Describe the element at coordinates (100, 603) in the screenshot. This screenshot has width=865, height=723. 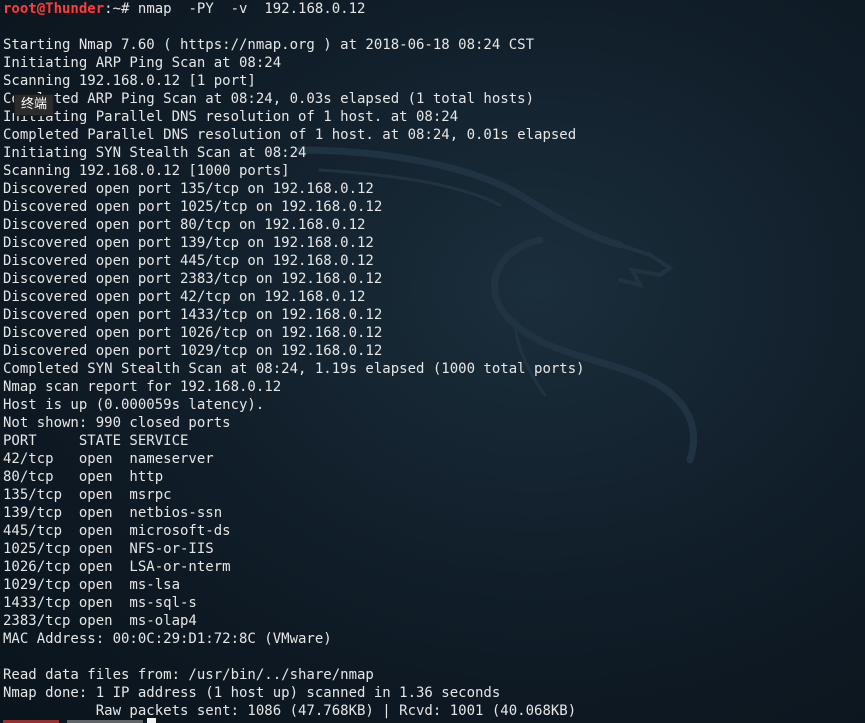
I see `port-table-row: 1433/tcp open ms-sql-s` at that location.